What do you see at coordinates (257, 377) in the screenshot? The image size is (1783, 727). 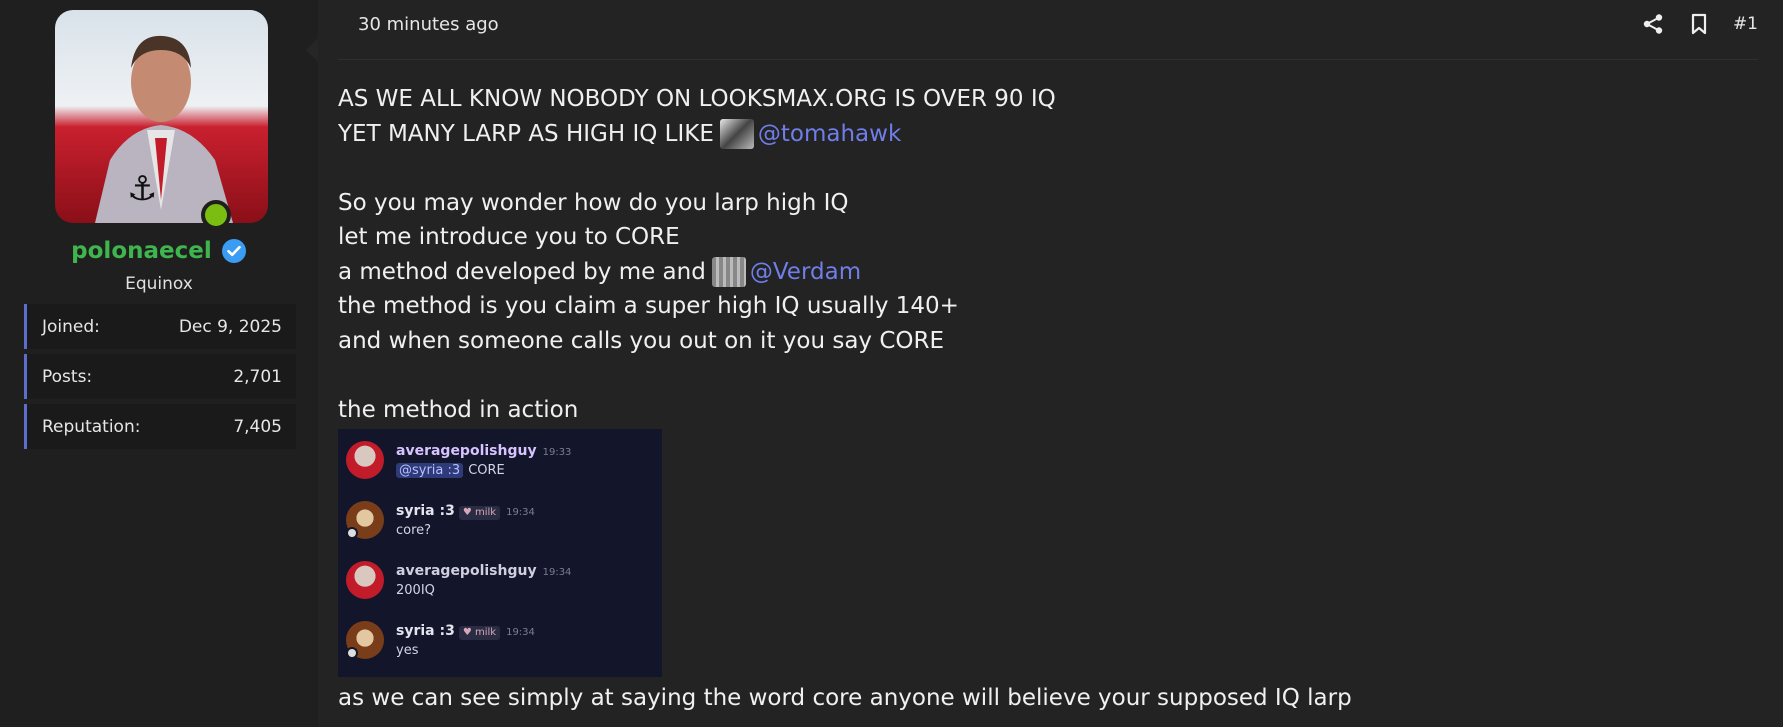 I see `stat-value: 2,701` at bounding box center [257, 377].